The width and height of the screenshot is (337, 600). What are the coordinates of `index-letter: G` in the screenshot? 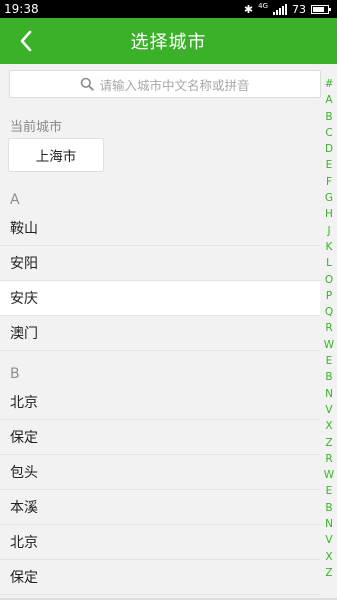 It's located at (329, 198).